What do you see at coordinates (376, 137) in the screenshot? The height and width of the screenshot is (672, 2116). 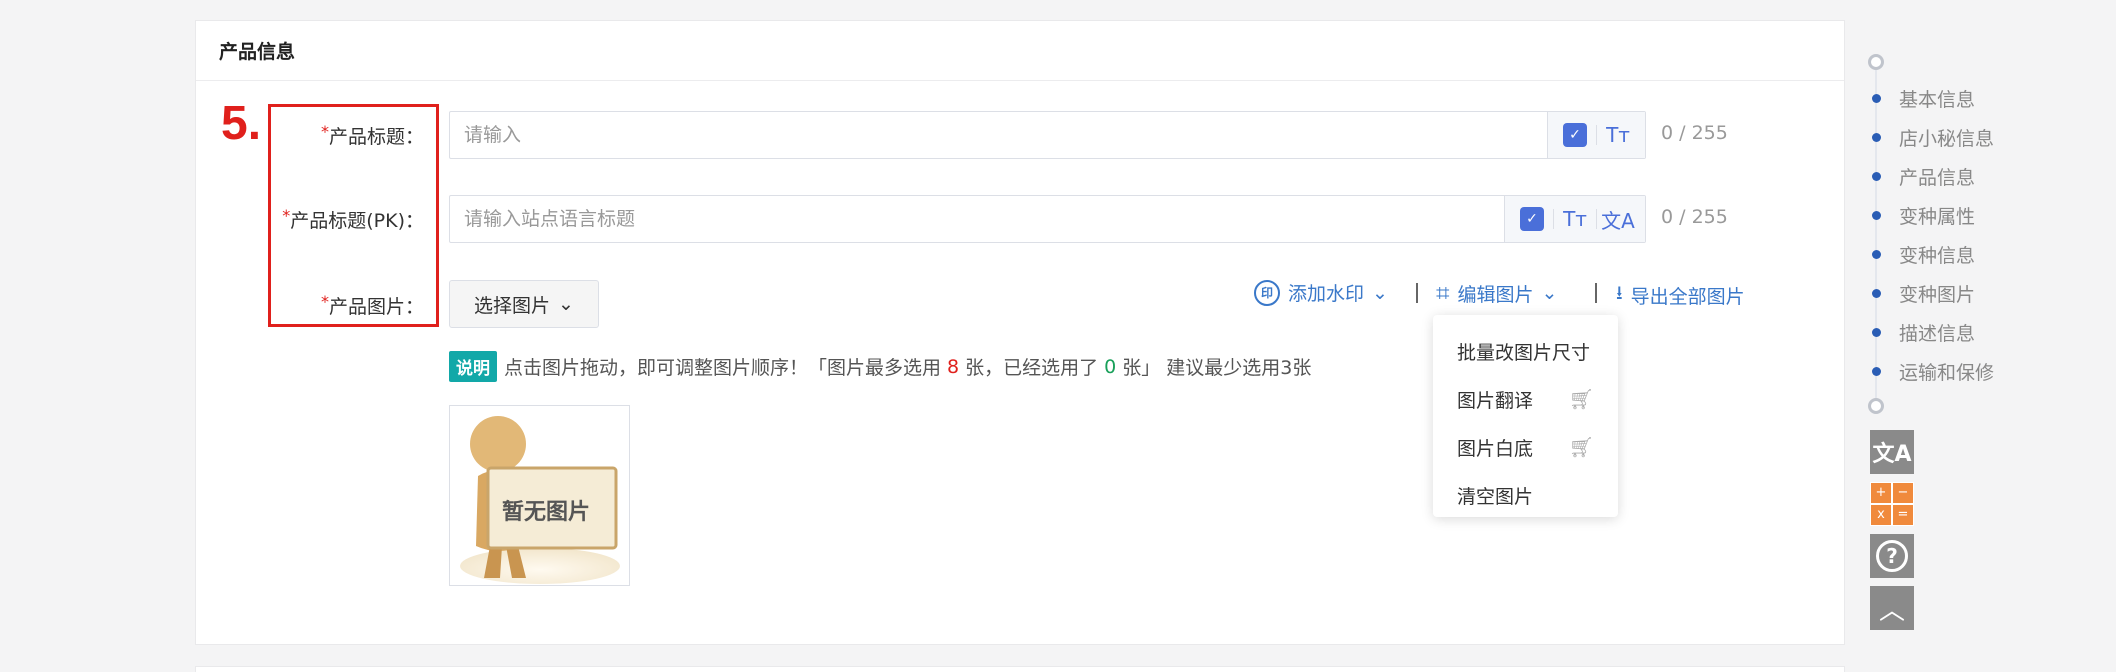 I see `product-title-label-text: 产品标题：` at bounding box center [376, 137].